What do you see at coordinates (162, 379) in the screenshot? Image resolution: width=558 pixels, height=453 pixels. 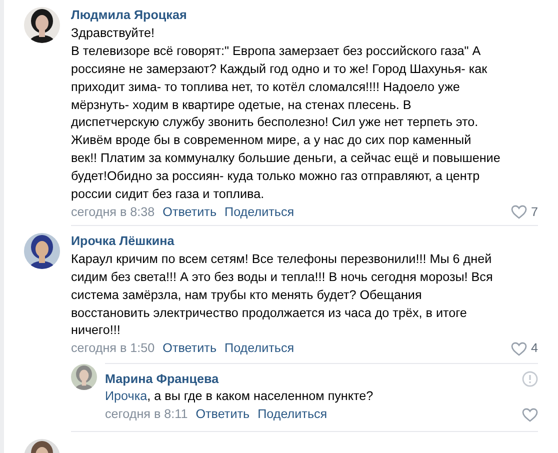 I see `author-name: Марина Францева` at bounding box center [162, 379].